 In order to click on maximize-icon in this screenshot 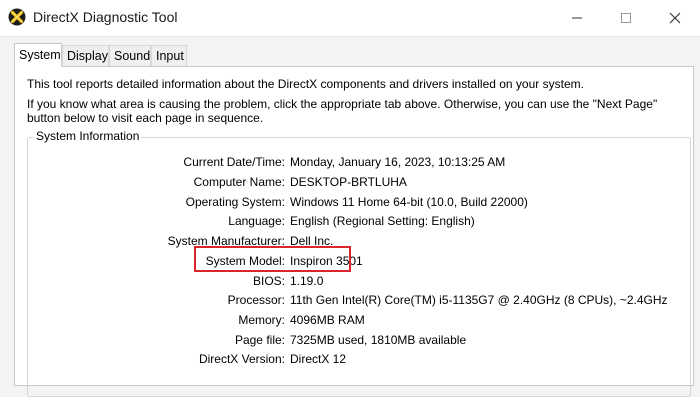, I will do `click(626, 18)`.